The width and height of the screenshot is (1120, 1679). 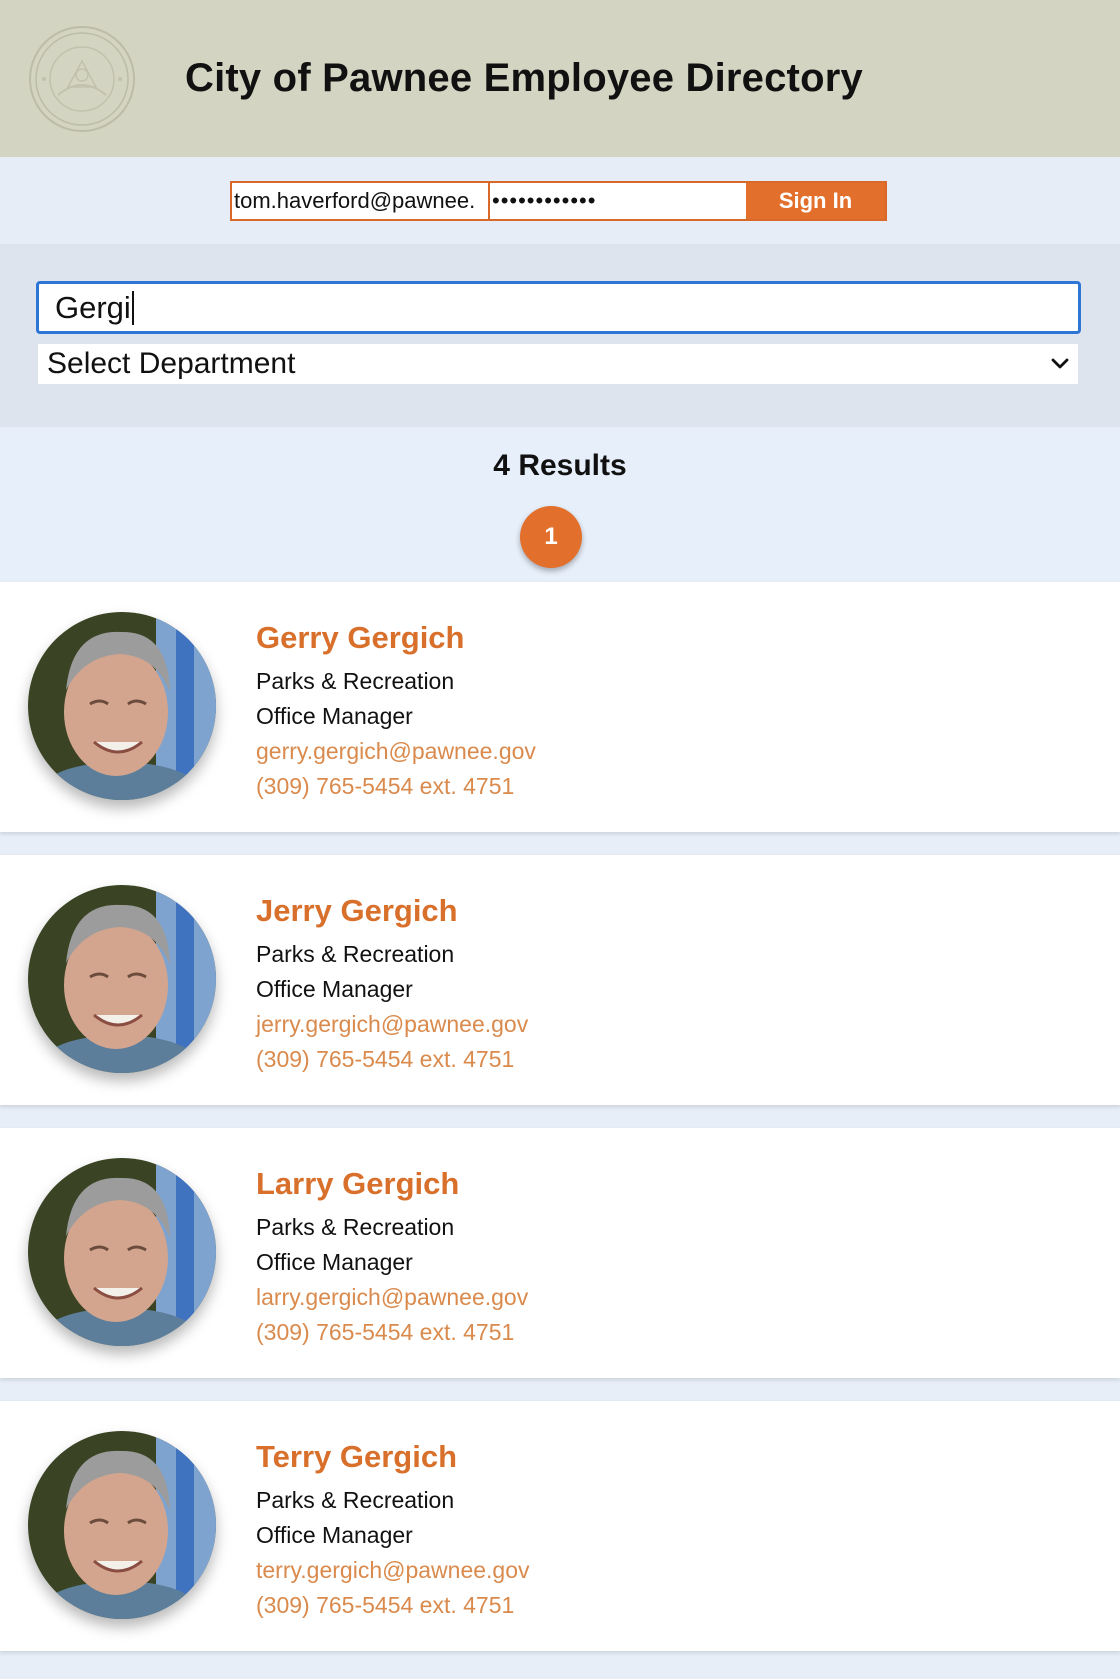 I want to click on sign-in-button: Sign In, so click(x=815, y=201).